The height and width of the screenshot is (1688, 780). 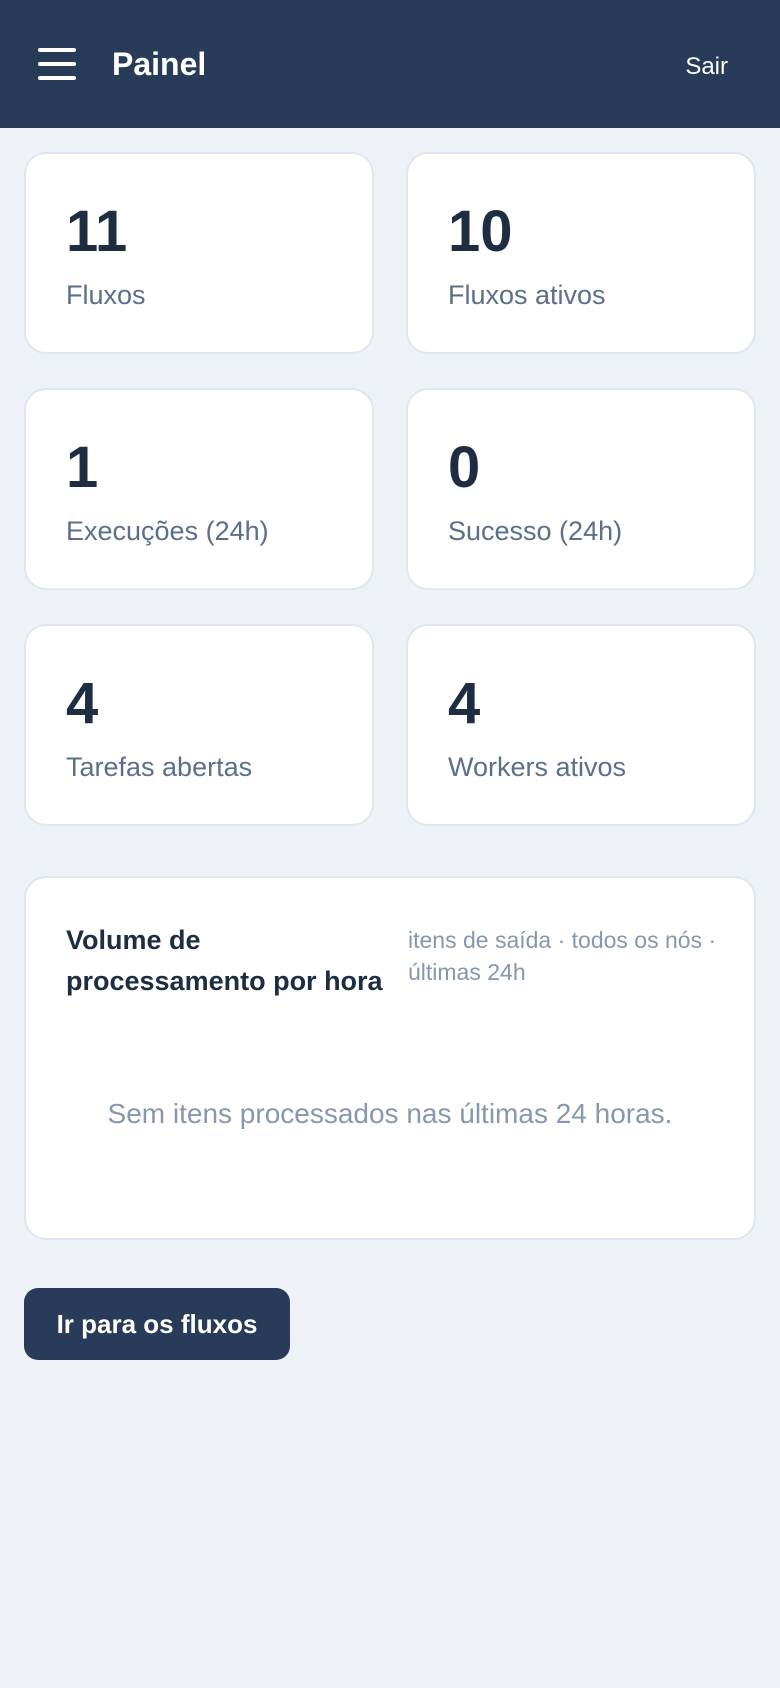 What do you see at coordinates (535, 531) in the screenshot?
I see `stat-label: Sucesso (24h)` at bounding box center [535, 531].